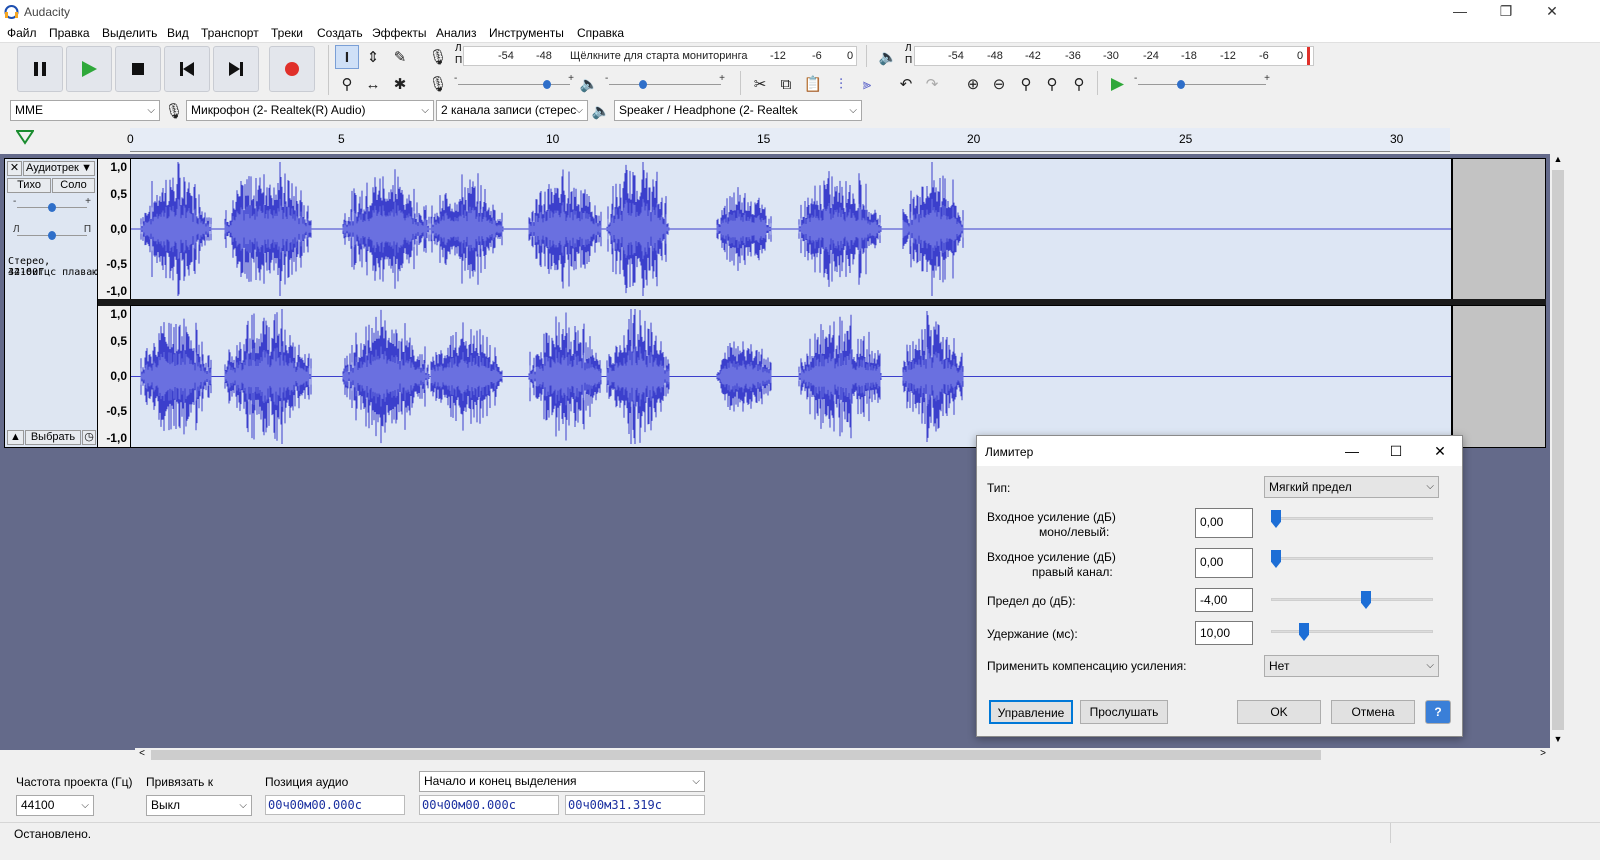 The image size is (1600, 860). Describe the element at coordinates (292, 69) in the screenshot. I see `record-button` at that location.